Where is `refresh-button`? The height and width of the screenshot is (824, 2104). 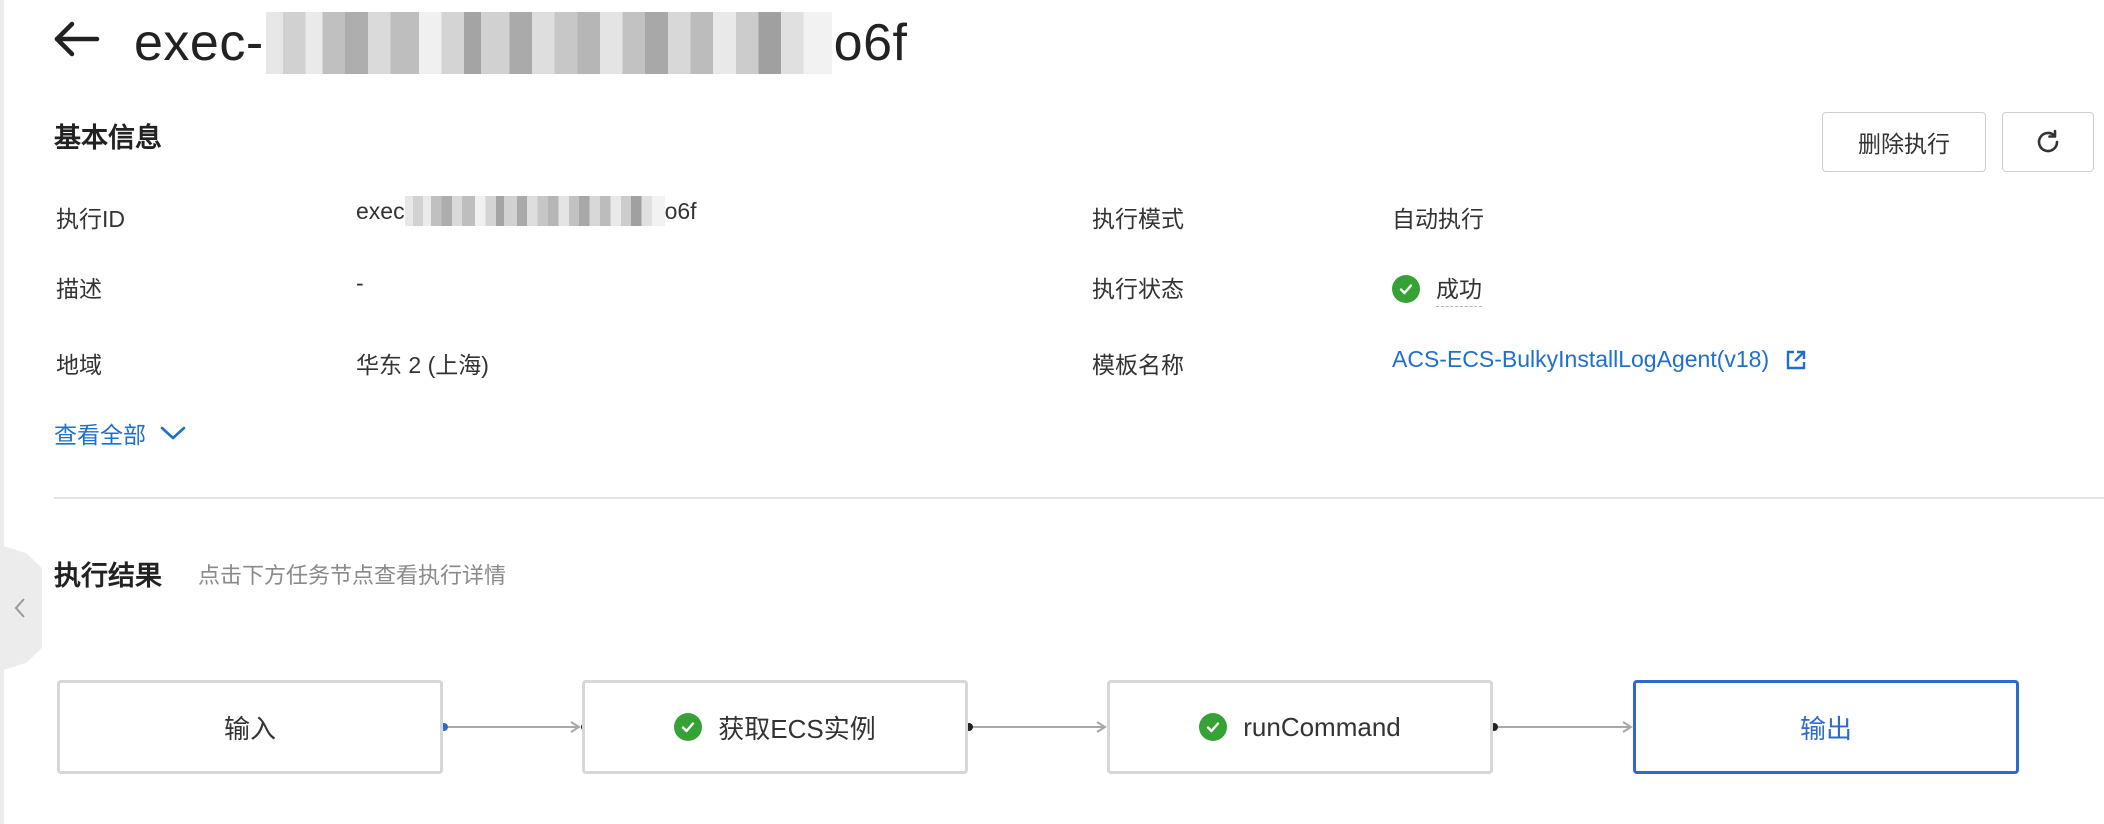 refresh-button is located at coordinates (2048, 142).